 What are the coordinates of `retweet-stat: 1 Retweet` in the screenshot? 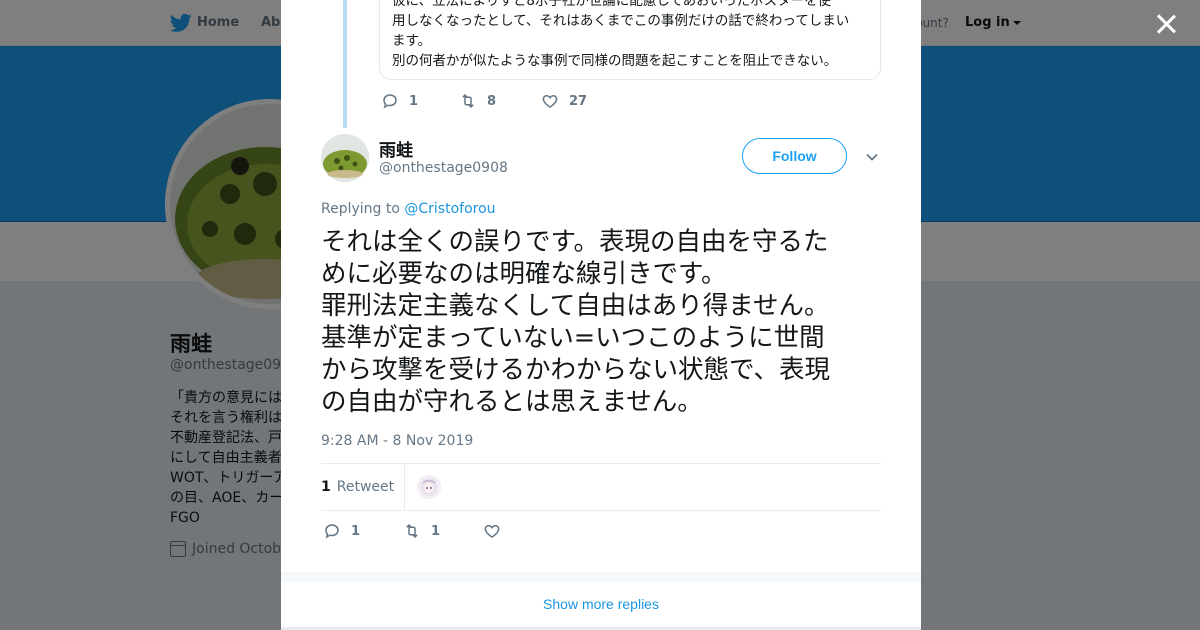 It's located at (363, 487).